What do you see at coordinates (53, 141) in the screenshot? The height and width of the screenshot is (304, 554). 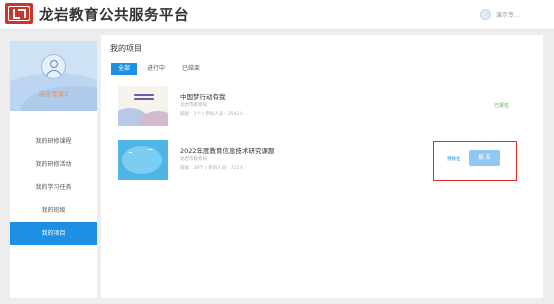 I see `sidebar-item-courses: 我的研修课程` at bounding box center [53, 141].